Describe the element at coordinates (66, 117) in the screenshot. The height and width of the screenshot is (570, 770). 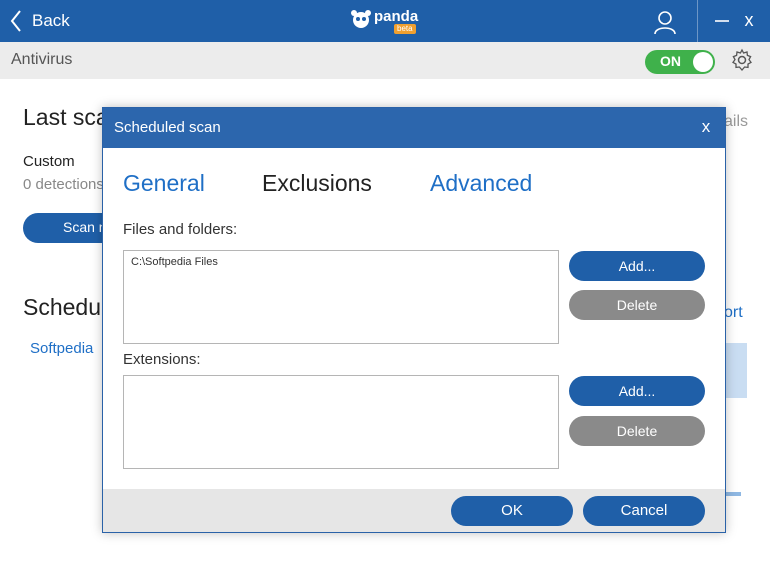
I see `last-scan-title: Last sca` at that location.